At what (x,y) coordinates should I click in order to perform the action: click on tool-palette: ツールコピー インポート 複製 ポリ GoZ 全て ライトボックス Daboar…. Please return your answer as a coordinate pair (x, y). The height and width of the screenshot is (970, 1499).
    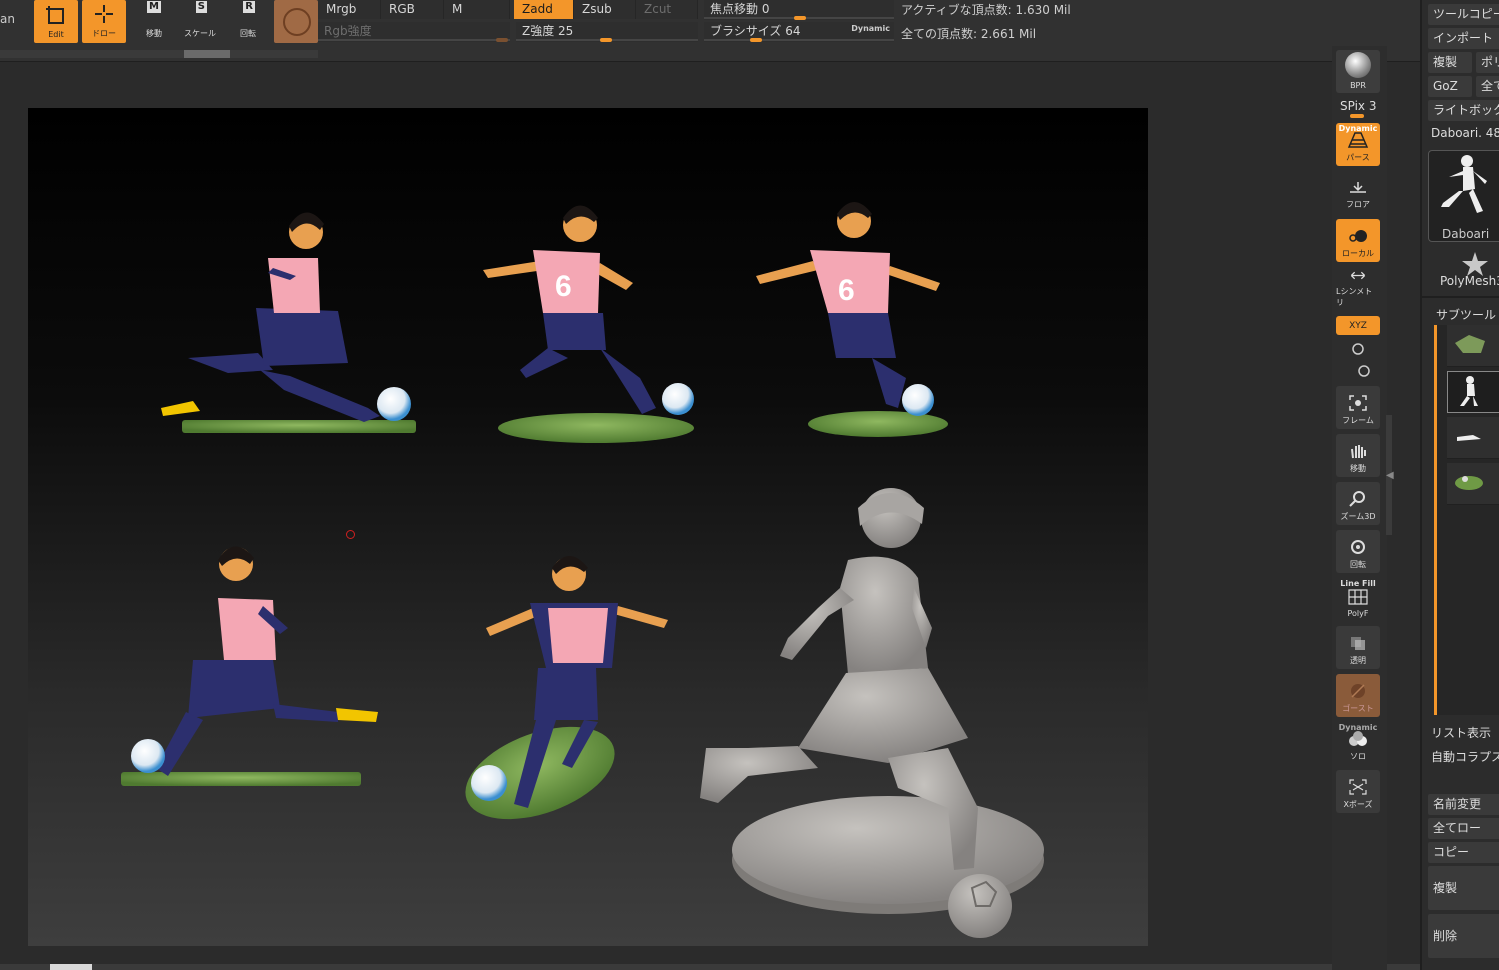
    Looking at the image, I should click on (1459, 485).